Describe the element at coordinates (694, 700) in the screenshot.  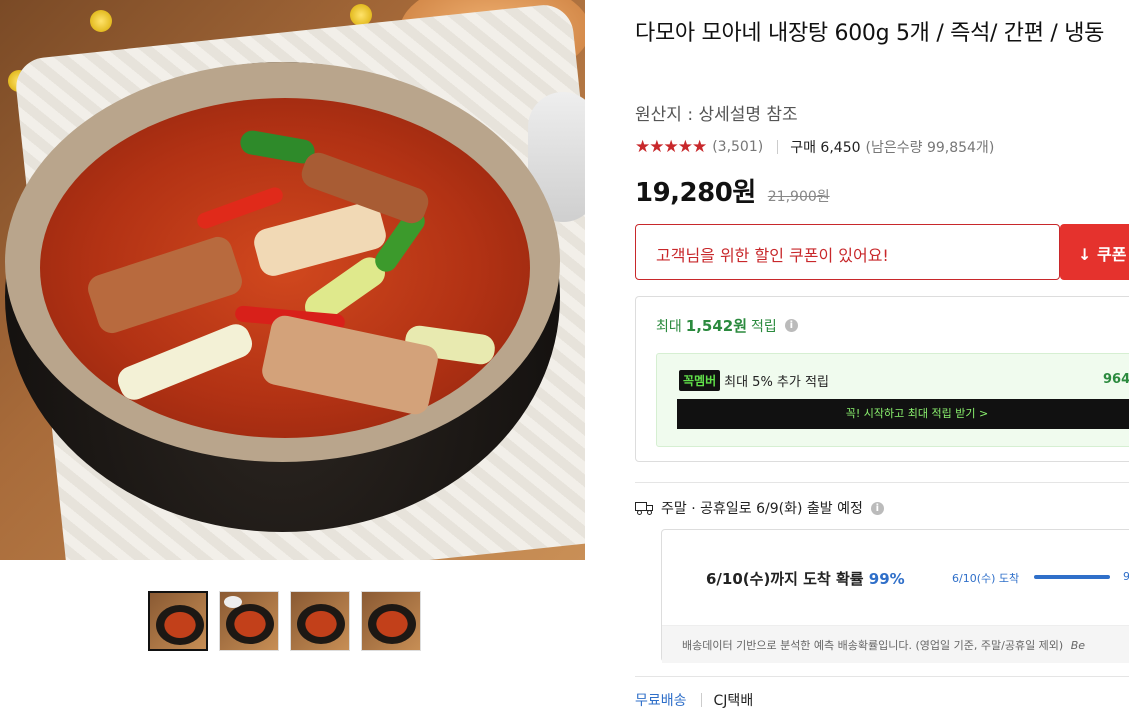
I see `delivery-info: 무료배송 CJ택배` at that location.